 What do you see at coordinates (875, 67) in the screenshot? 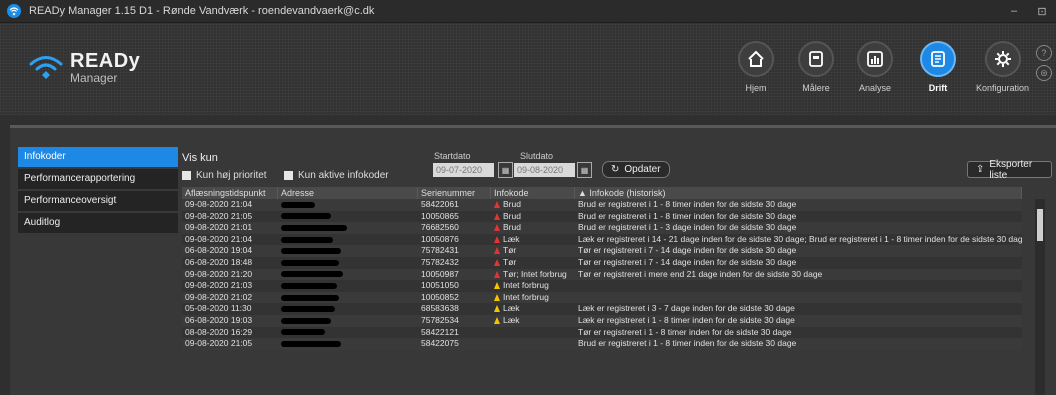
I see `nav-analyse: Analyse` at bounding box center [875, 67].